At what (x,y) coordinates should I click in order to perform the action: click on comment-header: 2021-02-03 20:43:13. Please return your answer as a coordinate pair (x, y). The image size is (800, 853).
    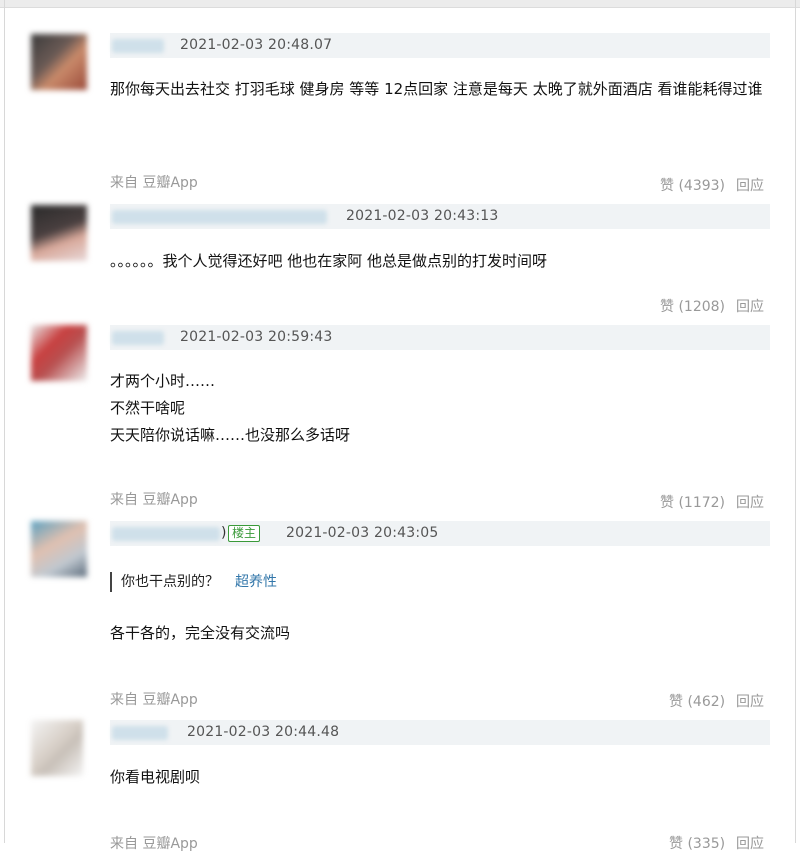
    Looking at the image, I should click on (440, 216).